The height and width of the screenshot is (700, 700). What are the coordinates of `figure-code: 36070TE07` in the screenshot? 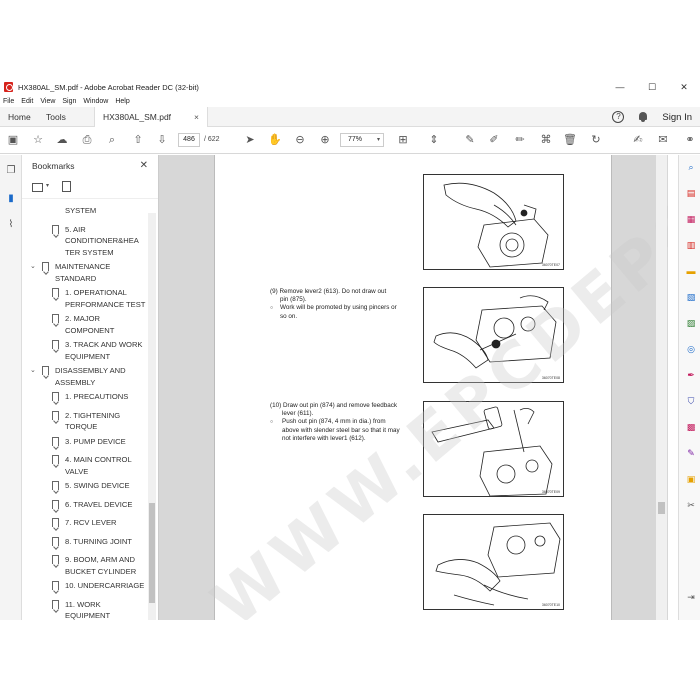 It's located at (550, 265).